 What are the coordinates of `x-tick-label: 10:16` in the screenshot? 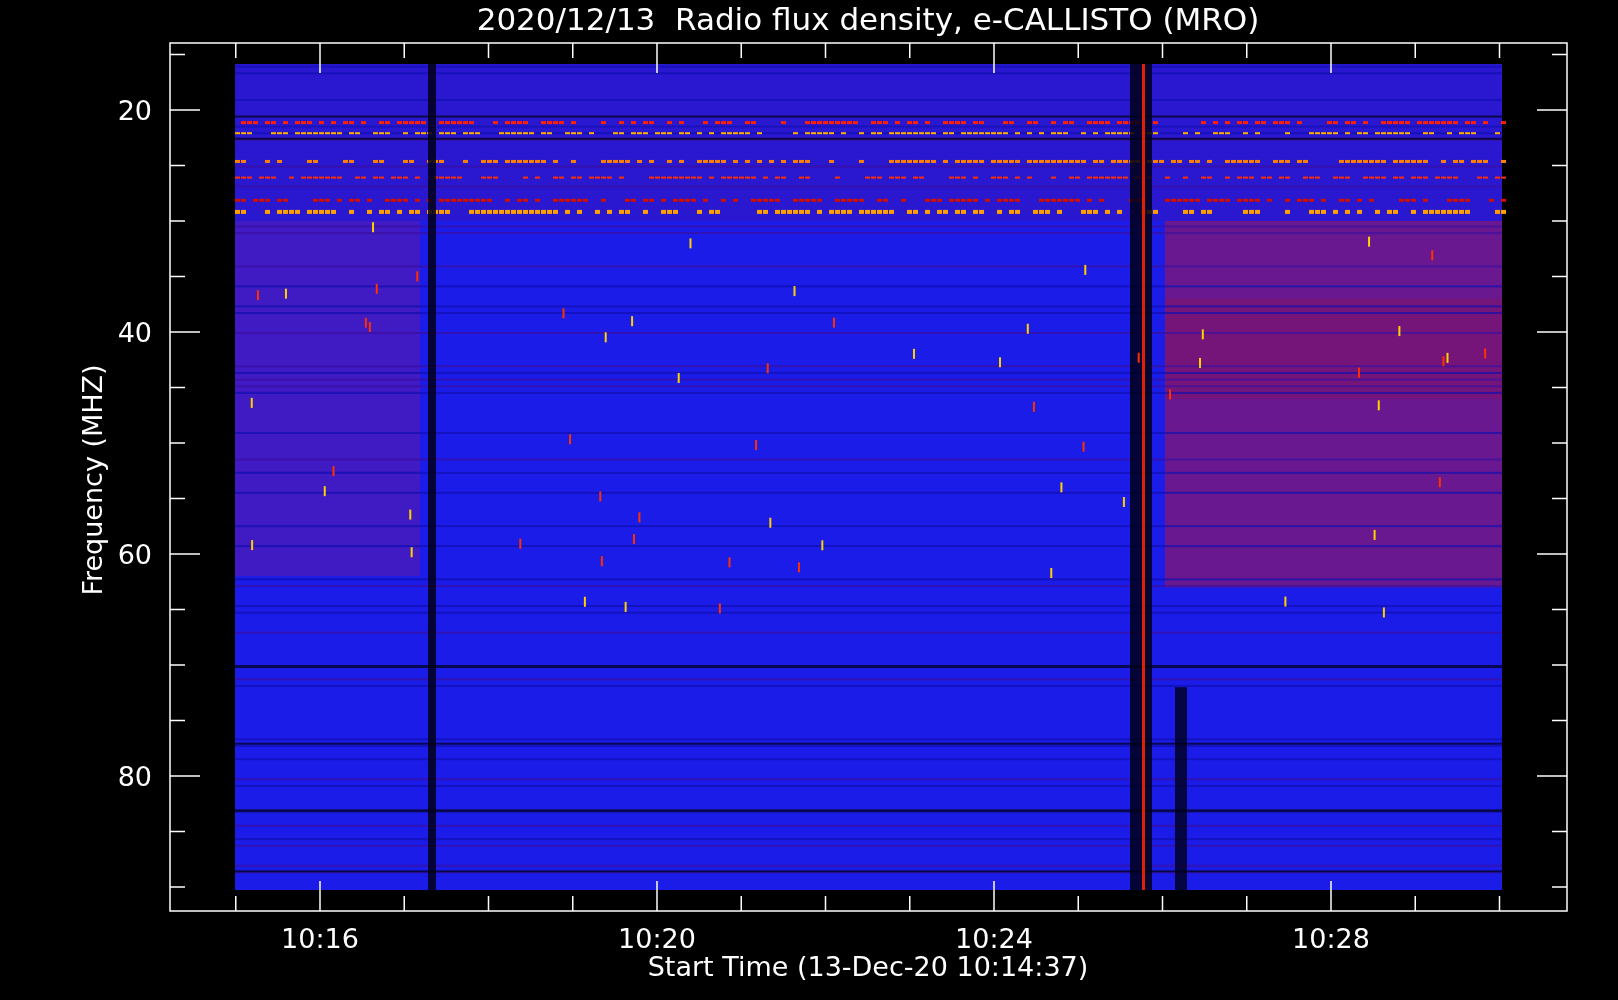 It's located at (320, 938).